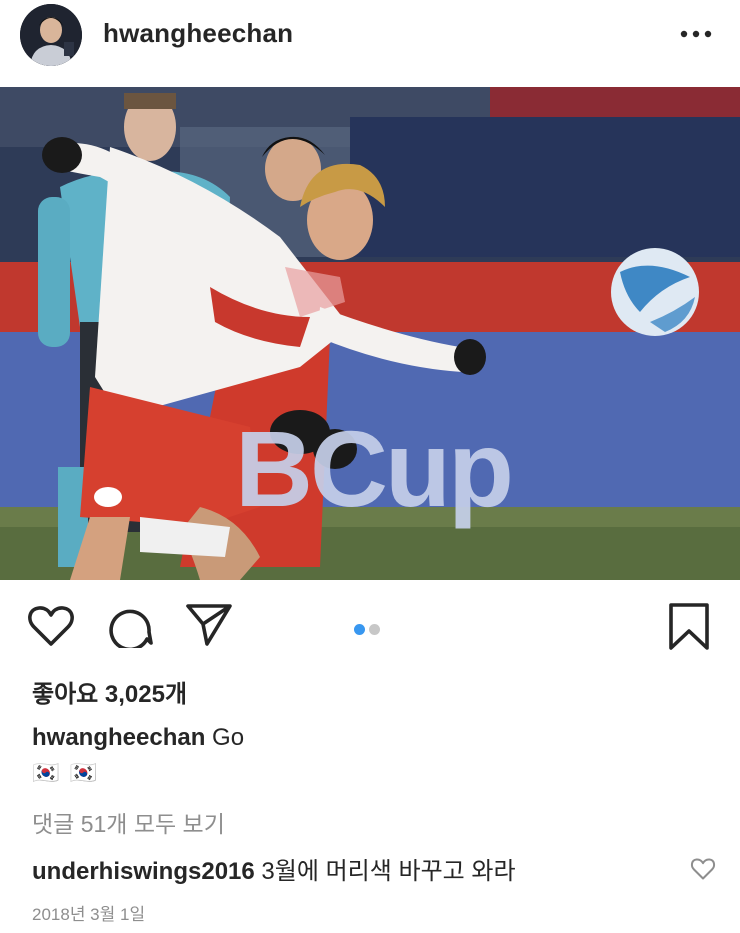 This screenshot has width=740, height=933. I want to click on caption-flags: 🇰🇷 🇰🇷, so click(65, 772).